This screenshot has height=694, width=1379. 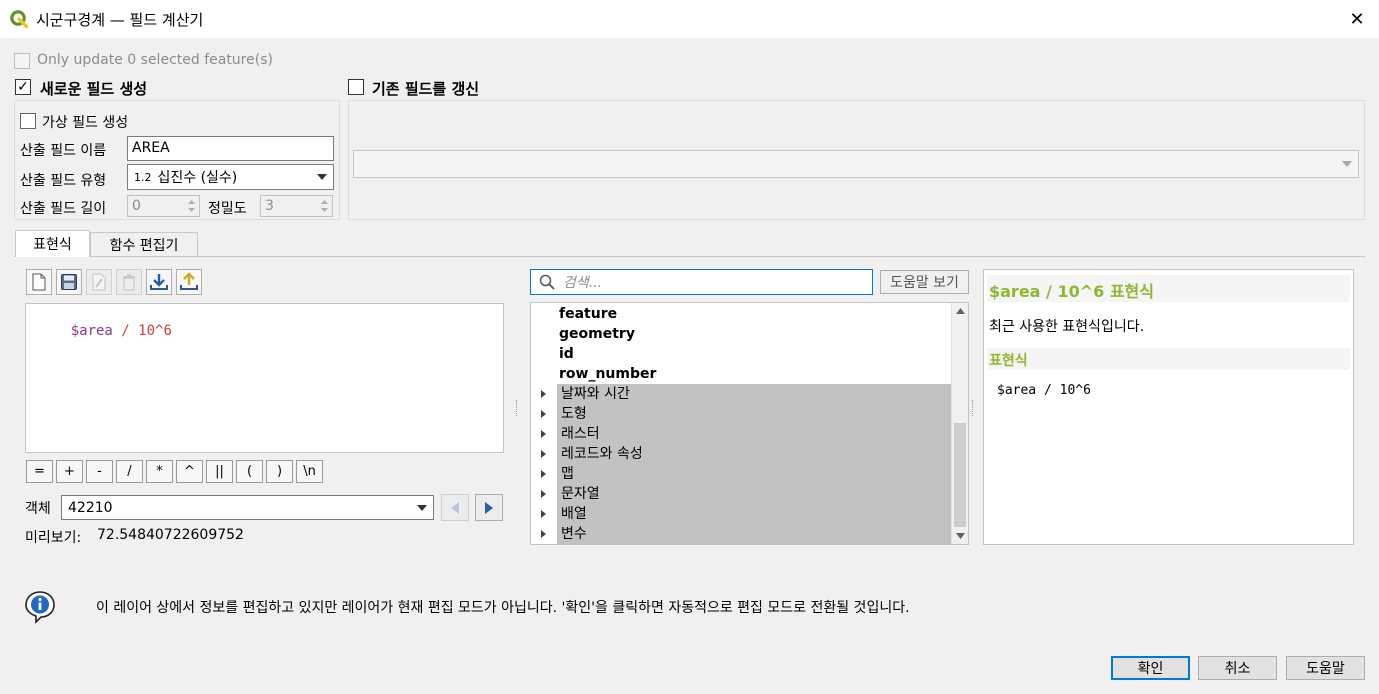 I want to click on help-code-example: $area / 10^6, so click(x=1044, y=390).